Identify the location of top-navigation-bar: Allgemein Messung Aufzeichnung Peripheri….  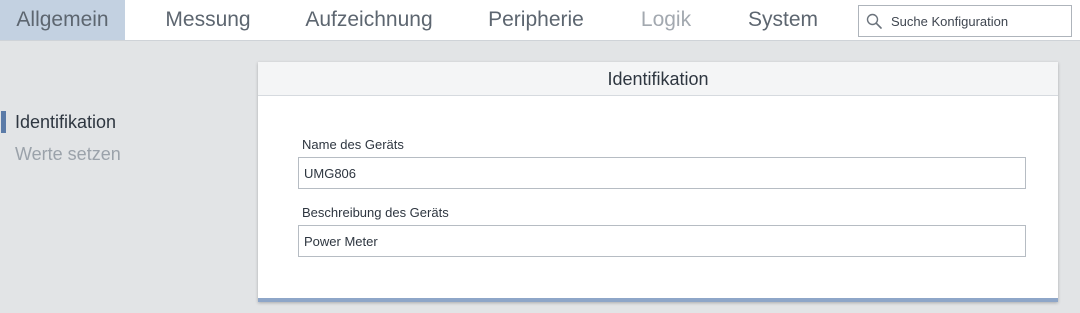
(540, 20).